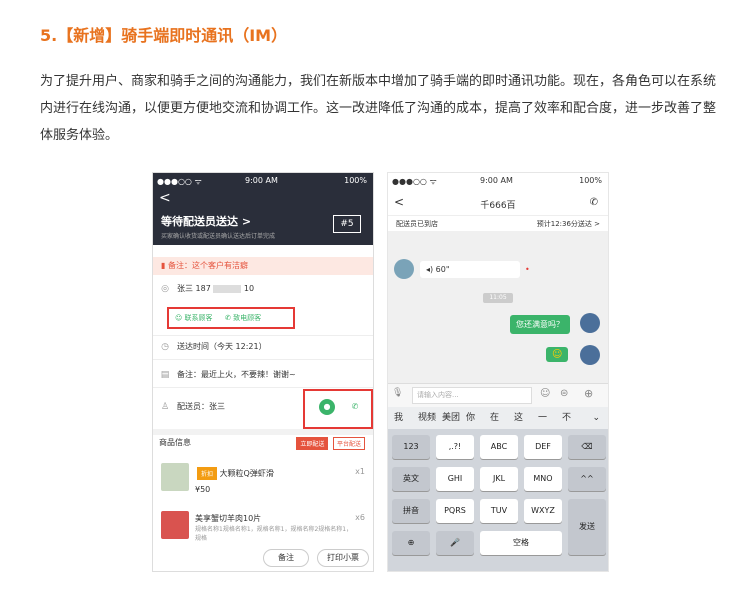 This screenshot has width=738, height=593. Describe the element at coordinates (243, 318) in the screenshot. I see `call-customer-button: ✆ 致电顾客` at that location.